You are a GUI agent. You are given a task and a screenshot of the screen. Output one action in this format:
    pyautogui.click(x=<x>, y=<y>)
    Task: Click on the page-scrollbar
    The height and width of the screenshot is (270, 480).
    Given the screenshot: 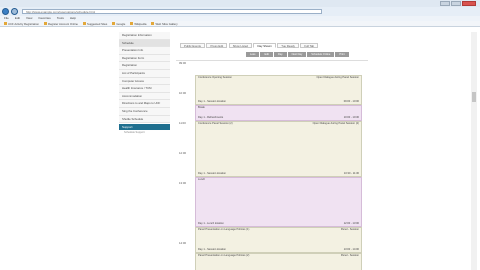 What is the action you would take?
    pyautogui.click(x=474, y=151)
    